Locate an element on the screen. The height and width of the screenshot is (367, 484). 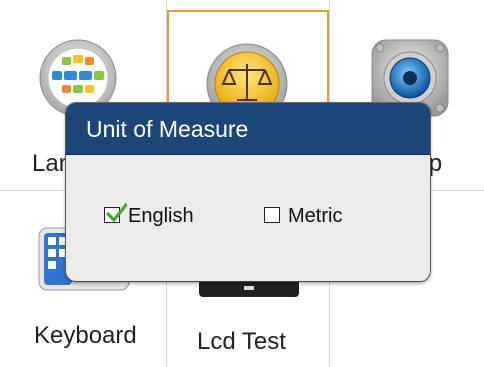
metric-checkbox is located at coordinates (272, 215).